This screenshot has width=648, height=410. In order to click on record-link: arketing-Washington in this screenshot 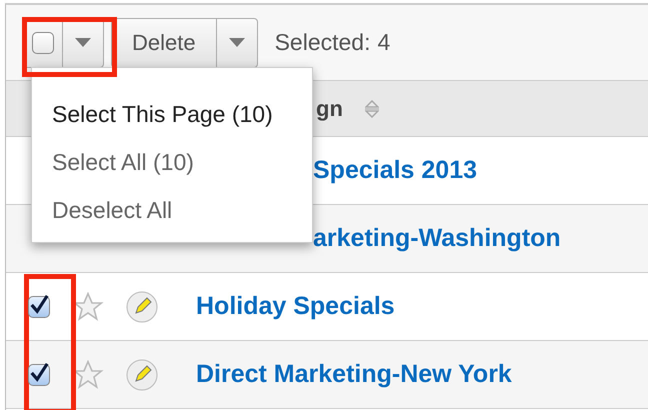, I will do `click(437, 238)`.